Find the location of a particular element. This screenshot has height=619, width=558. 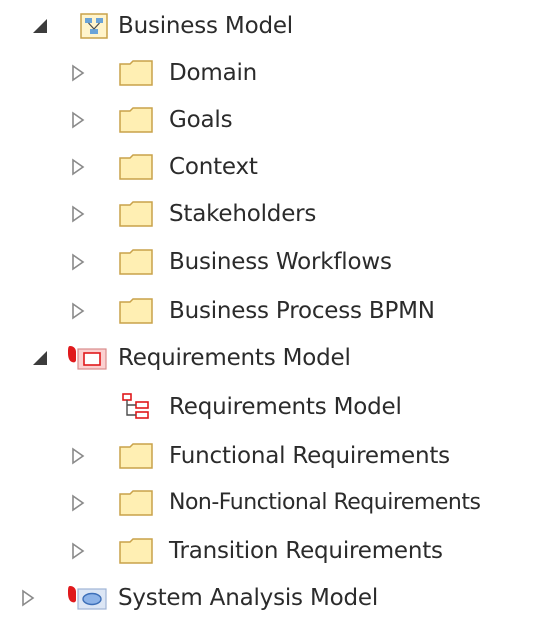

tree-node-business-workflows: Business Workflows is located at coordinates (279, 262).